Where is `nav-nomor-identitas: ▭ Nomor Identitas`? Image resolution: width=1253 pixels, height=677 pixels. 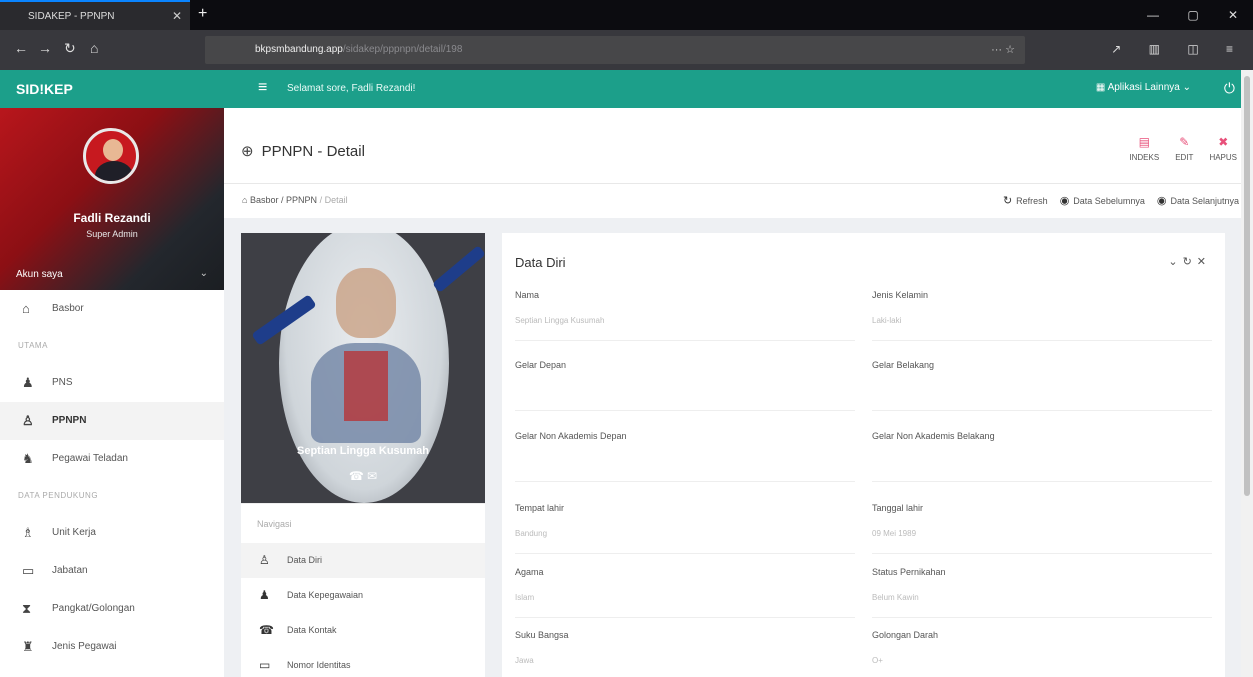
nav-nomor-identitas: ▭ Nomor Identitas is located at coordinates (363, 662).